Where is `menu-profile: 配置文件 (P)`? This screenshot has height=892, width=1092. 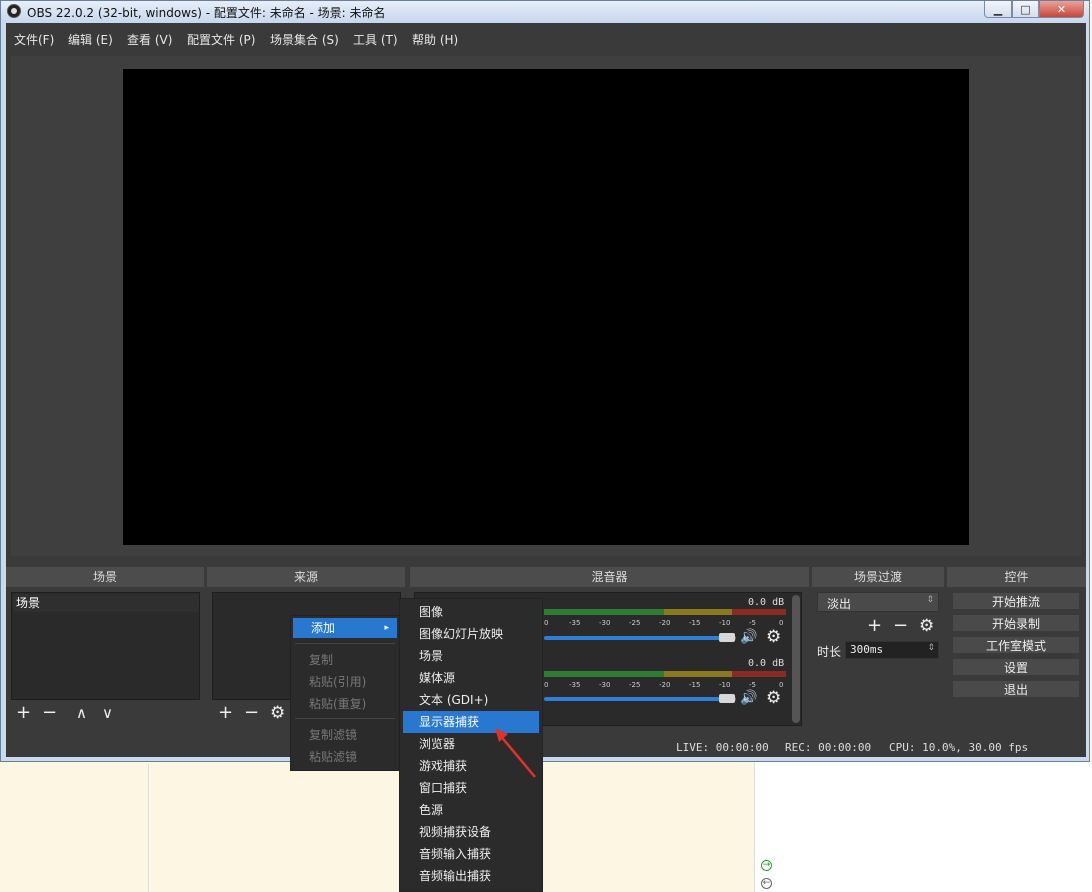
menu-profile: 配置文件 (P) is located at coordinates (221, 39).